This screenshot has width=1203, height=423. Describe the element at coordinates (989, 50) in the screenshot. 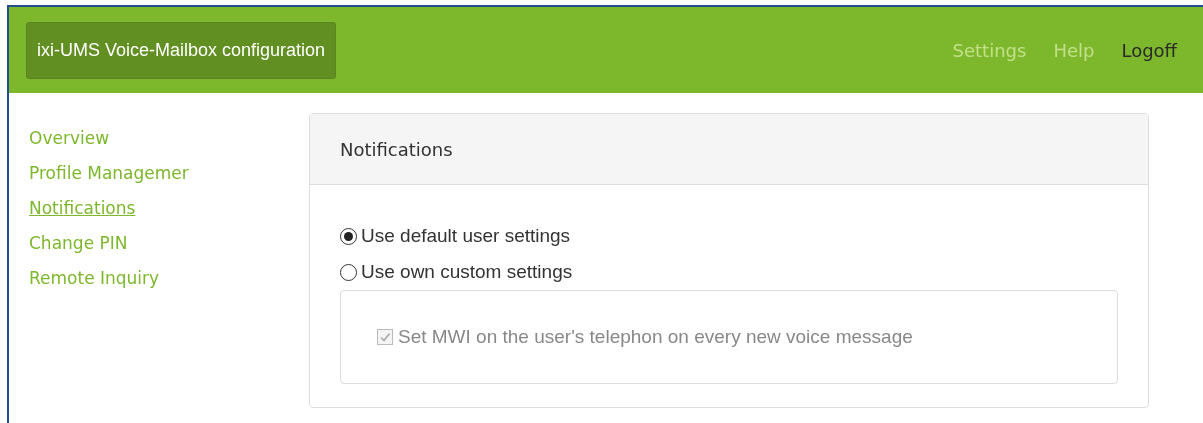

I see `nav-link: Settings` at that location.